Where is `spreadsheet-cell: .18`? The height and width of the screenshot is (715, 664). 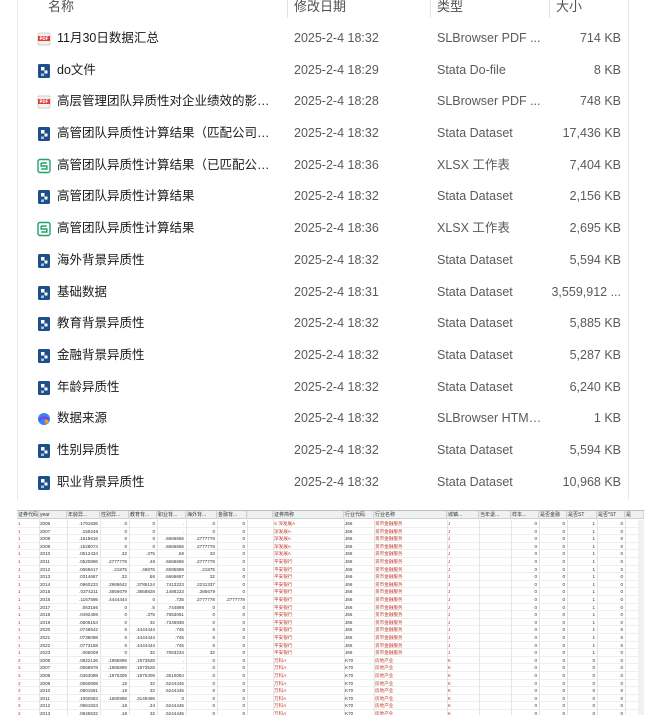
spreadsheet-cell: .18 is located at coordinates (114, 684).